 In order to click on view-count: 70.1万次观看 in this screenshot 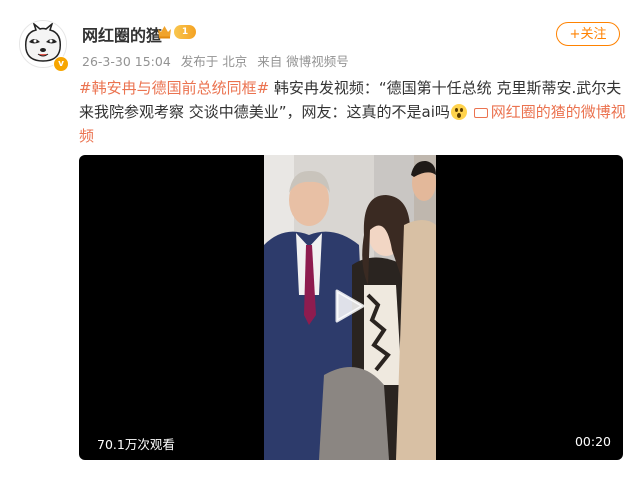, I will do `click(136, 444)`.